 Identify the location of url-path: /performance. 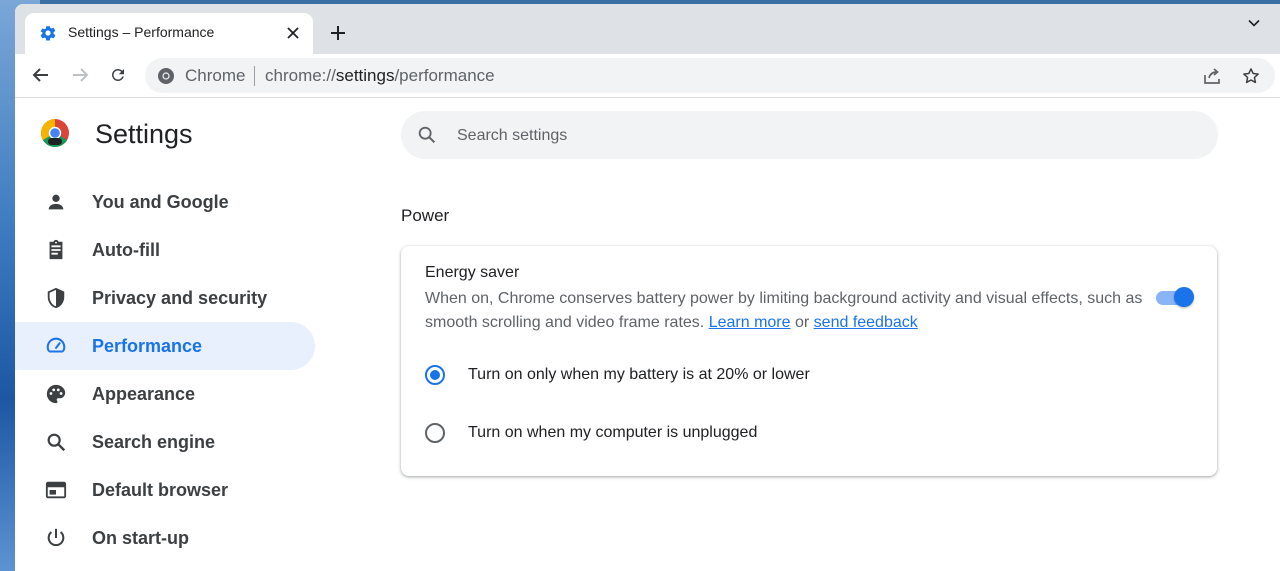
(444, 75).